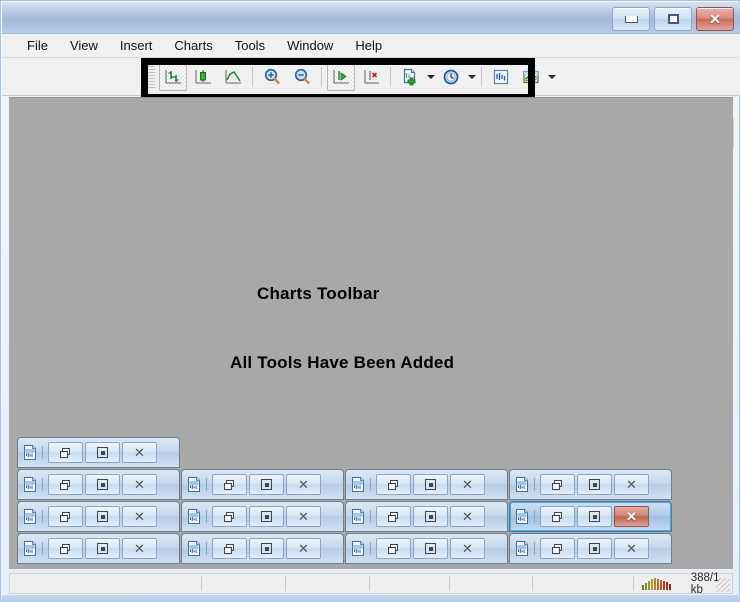 Image resolution: width=740 pixels, height=602 pixels. I want to click on restore-button, so click(673, 19).